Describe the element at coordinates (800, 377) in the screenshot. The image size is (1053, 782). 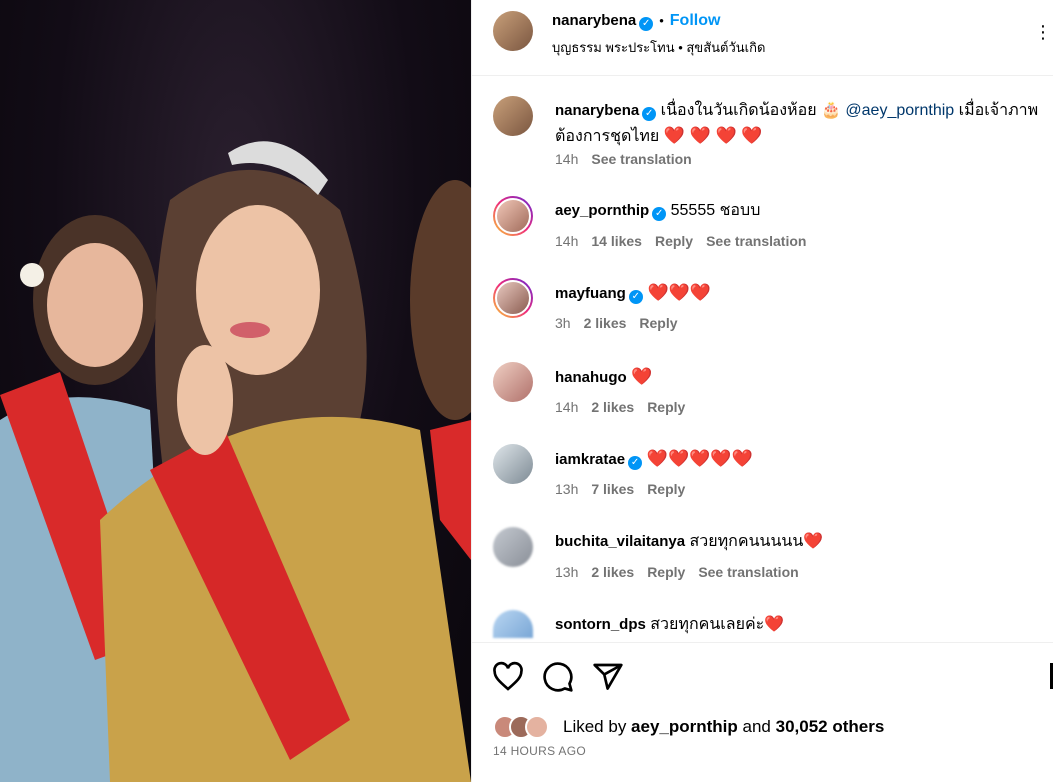
I see `comment-text: hanahugo ❤️` at that location.